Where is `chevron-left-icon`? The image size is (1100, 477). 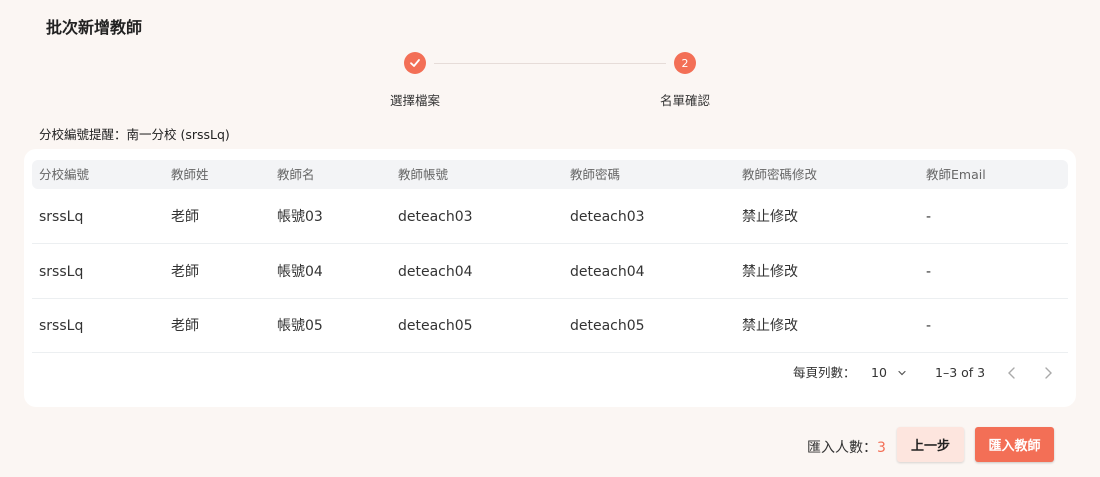
chevron-left-icon is located at coordinates (1011, 373).